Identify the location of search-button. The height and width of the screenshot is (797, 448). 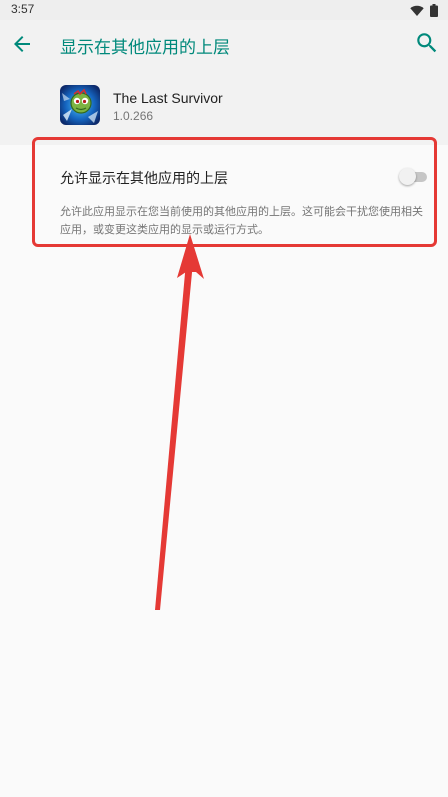
(427, 43).